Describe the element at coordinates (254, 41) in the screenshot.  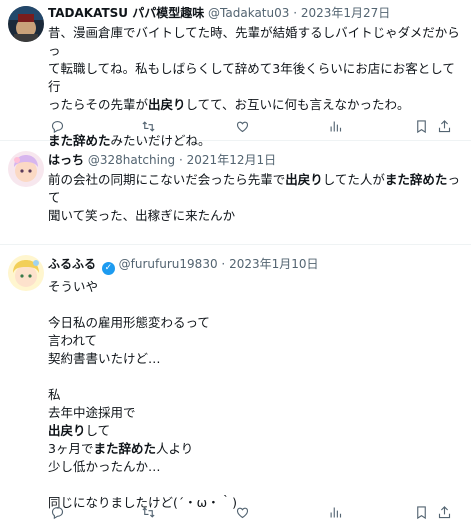
I see `tweet-line: 昔、漫画倉庫でバイトしてた時、先輩が結婚するしバイトじゃダメだからっ` at that location.